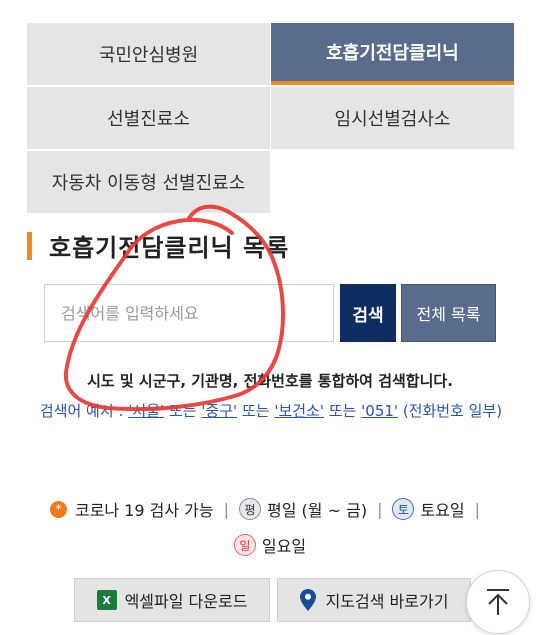 The width and height of the screenshot is (540, 635). I want to click on excel-icon: X, so click(106, 600).